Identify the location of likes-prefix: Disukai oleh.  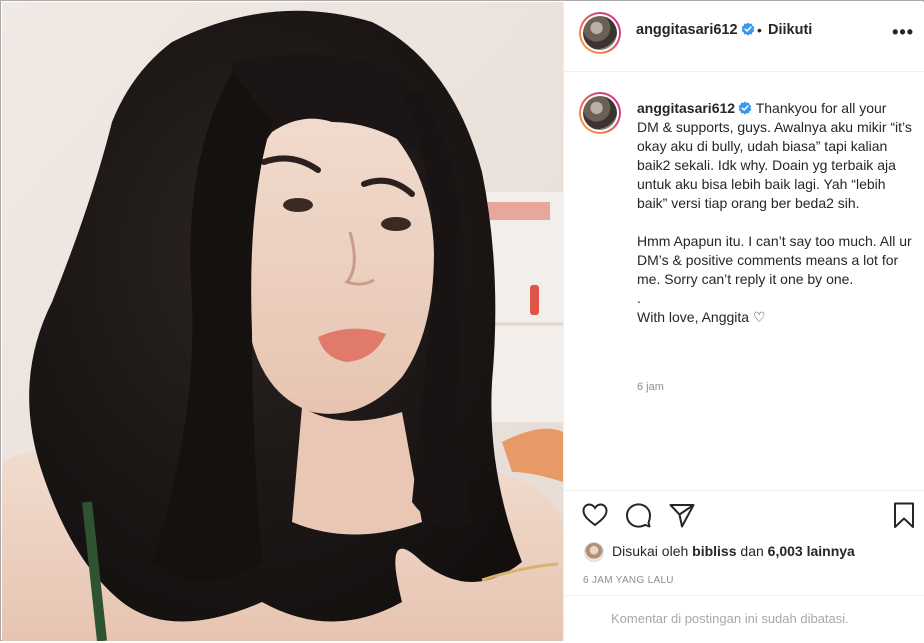
(650, 551).